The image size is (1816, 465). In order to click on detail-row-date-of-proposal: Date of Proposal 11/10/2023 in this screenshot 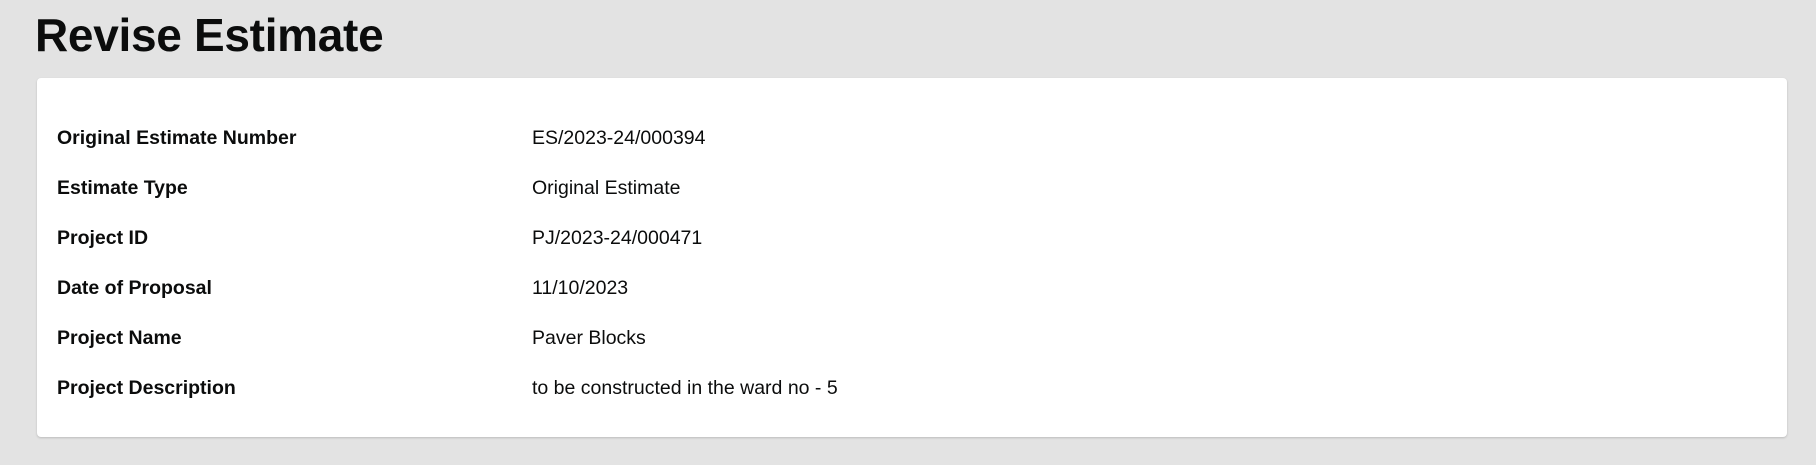, I will do `click(912, 288)`.